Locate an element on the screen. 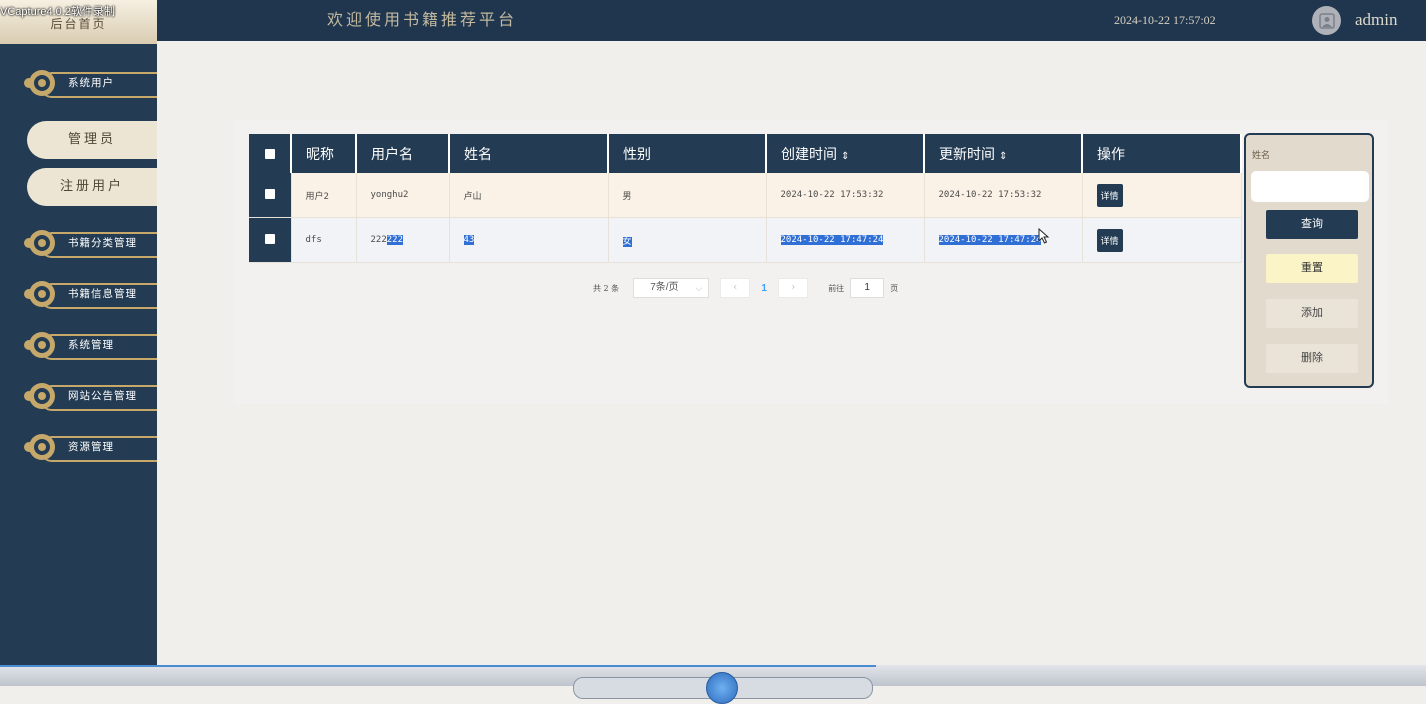  search-panel: 姓名 查询 重置 添加 删除 is located at coordinates (1309, 260).